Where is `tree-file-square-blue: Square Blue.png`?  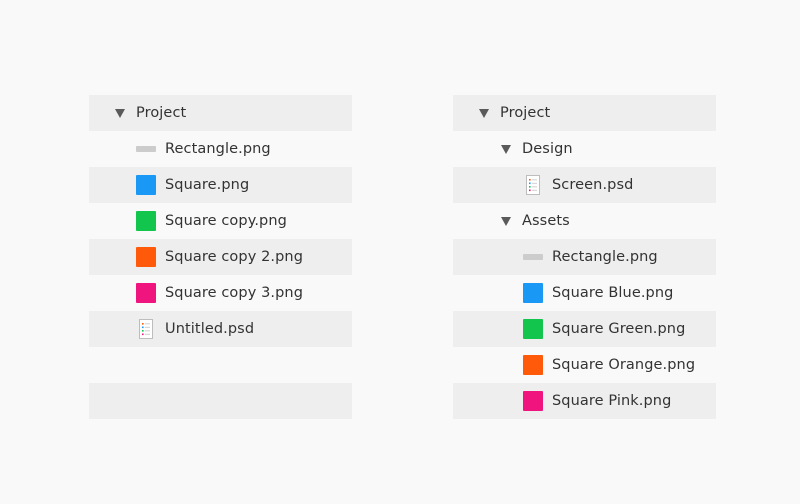 tree-file-square-blue: Square Blue.png is located at coordinates (584, 293).